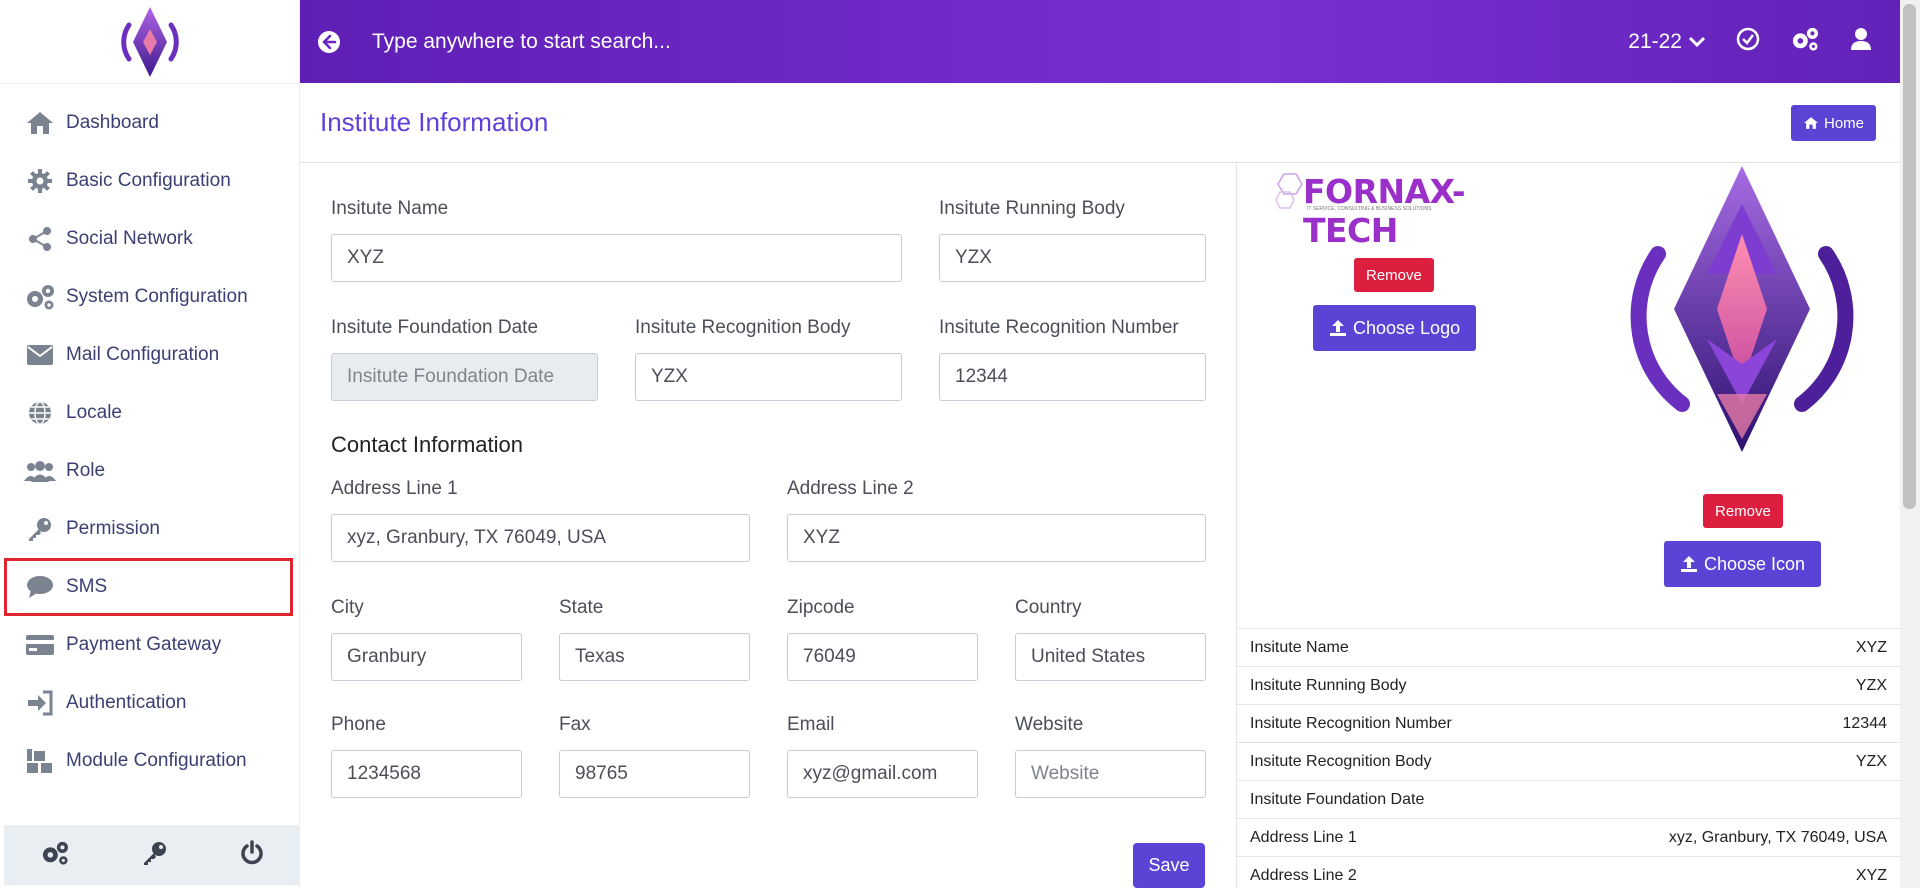  Describe the element at coordinates (144, 644) in the screenshot. I see `sidebar-item-label: Payment Gateway` at that location.